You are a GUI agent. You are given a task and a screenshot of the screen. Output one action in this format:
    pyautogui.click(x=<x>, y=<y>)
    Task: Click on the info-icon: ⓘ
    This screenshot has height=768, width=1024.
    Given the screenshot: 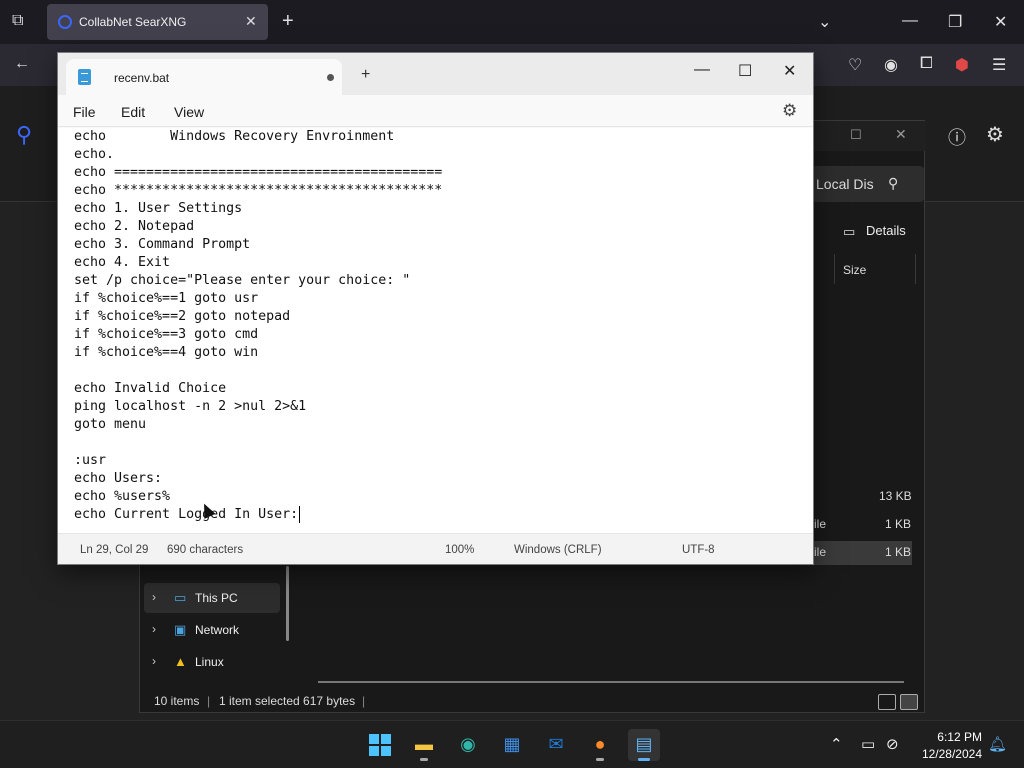 What is the action you would take?
    pyautogui.click(x=957, y=137)
    